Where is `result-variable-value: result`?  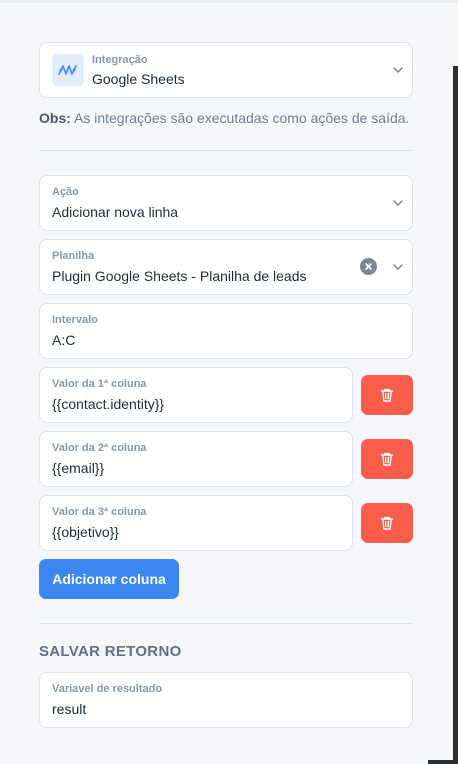 result-variable-value: result is located at coordinates (69, 709).